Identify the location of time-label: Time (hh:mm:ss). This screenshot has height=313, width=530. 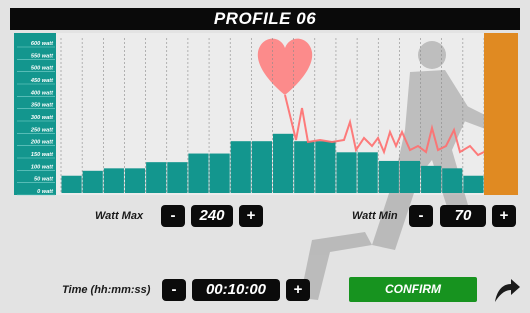
(106, 290).